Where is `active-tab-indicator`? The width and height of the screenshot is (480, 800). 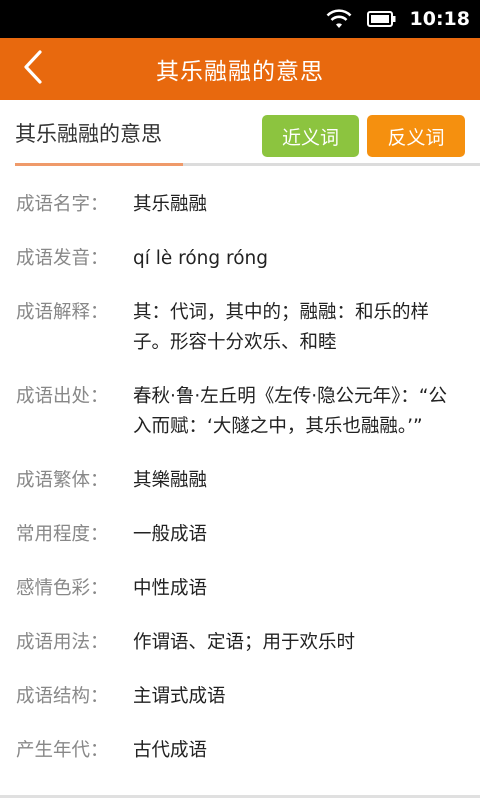 active-tab-indicator is located at coordinates (99, 164).